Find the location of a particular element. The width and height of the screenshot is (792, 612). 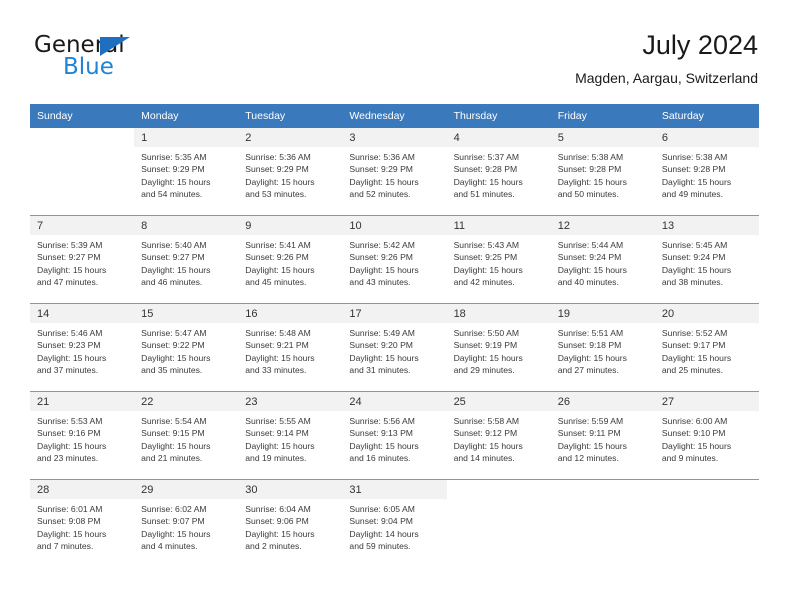

day-number: 2 is located at coordinates (248, 138).